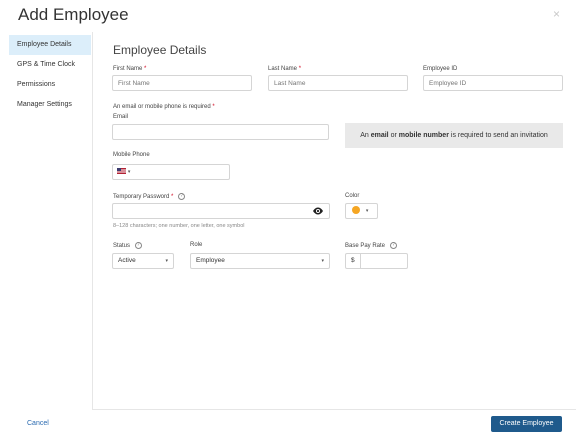 The width and height of the screenshot is (576, 448). Describe the element at coordinates (376, 261) in the screenshot. I see `base-pay-rate-input: $` at that location.